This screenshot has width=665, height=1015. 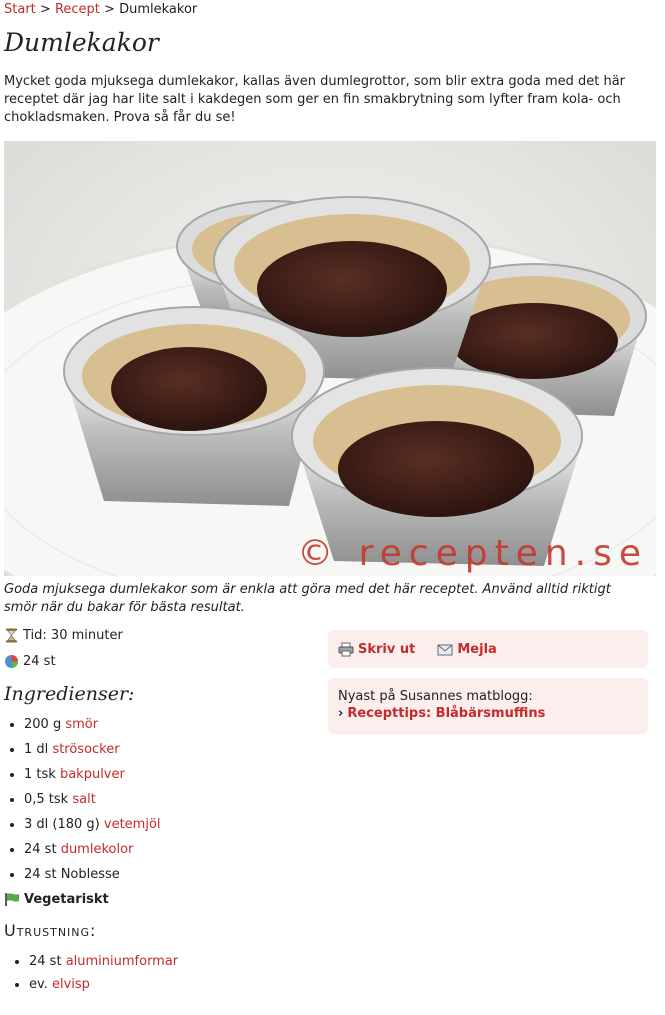 I want to click on meta-time: Tid: 30 minuter, so click(x=63, y=635).